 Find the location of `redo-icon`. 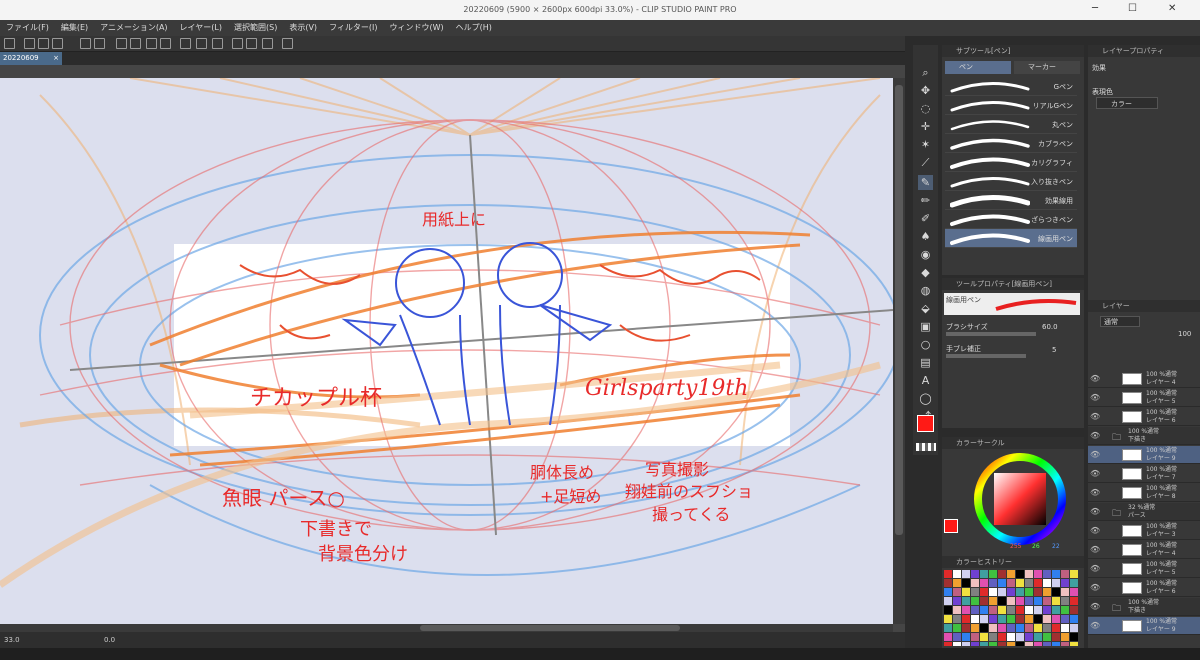

redo-icon is located at coordinates (99, 43).